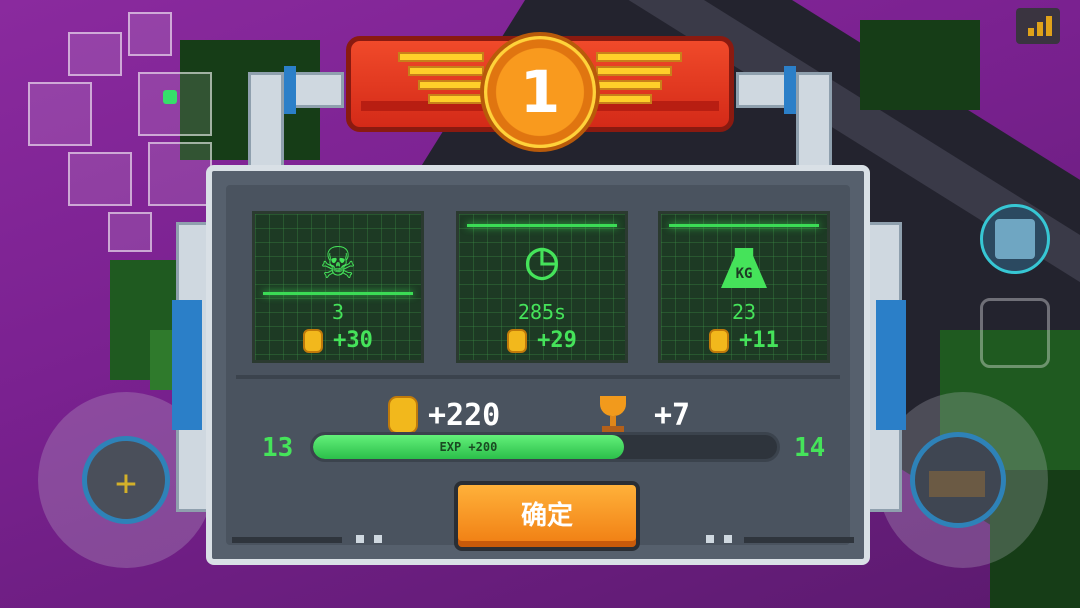  I want to click on next-level: 14, so click(810, 448).